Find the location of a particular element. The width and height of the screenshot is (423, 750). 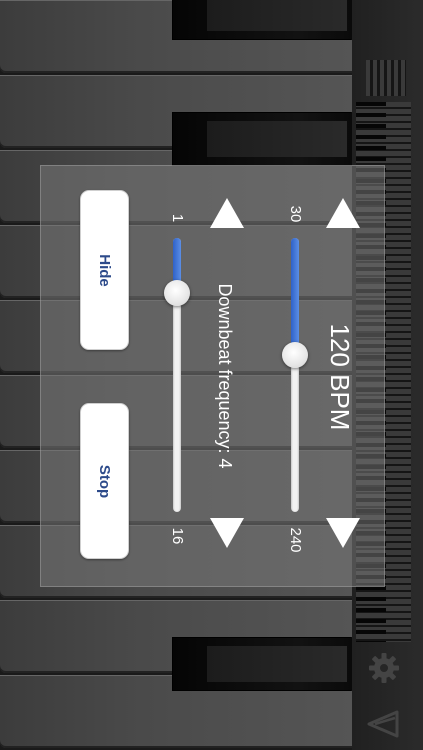

keyboard-scroll-handle is located at coordinates (386, 78).